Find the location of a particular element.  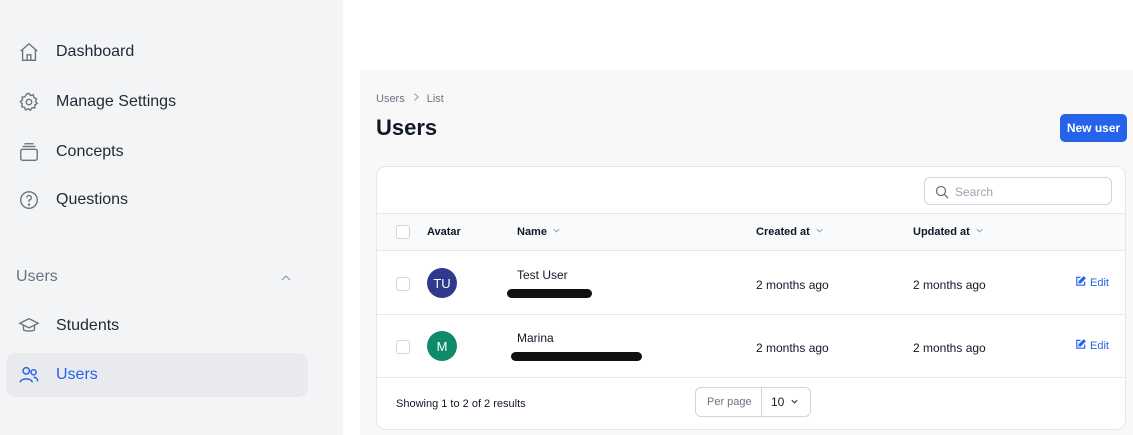

user-name: Test User is located at coordinates (542, 275).